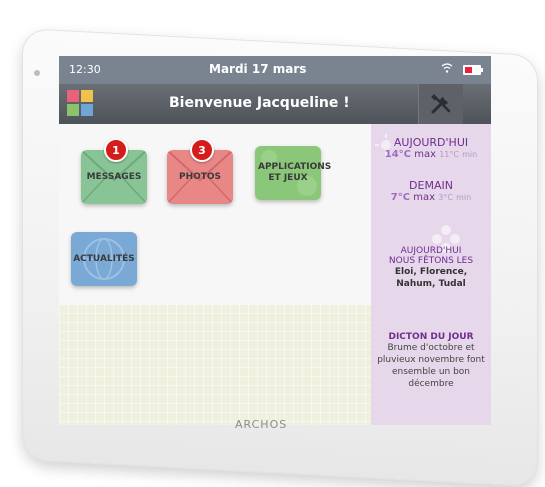  I want to click on status-bar: 12:30 Mardi 17 mars, so click(275, 70).